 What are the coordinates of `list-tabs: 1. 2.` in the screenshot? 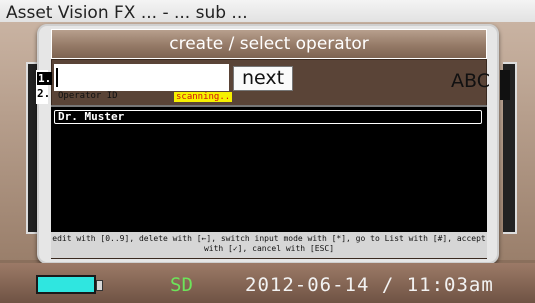 It's located at (44, 87).